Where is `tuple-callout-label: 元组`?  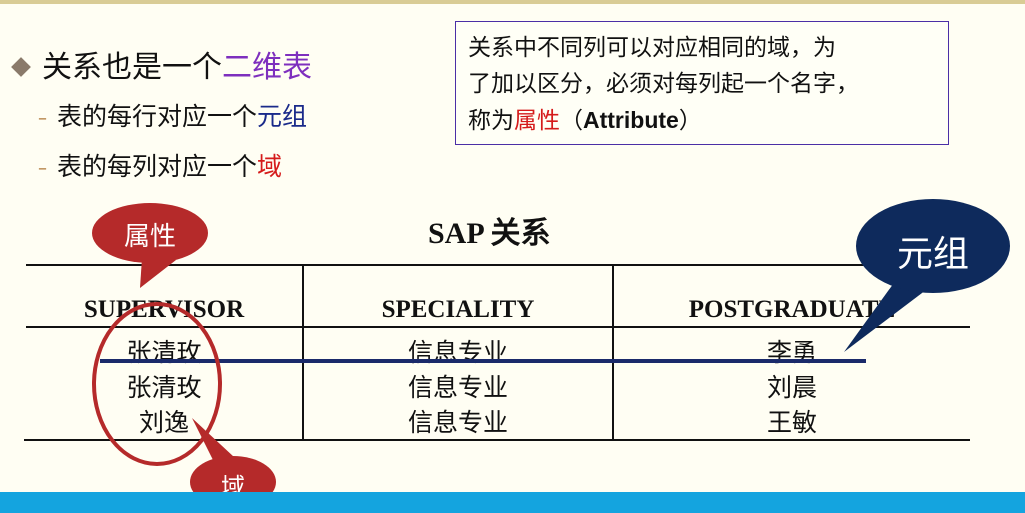
tuple-callout-label: 元组 is located at coordinates (932, 254).